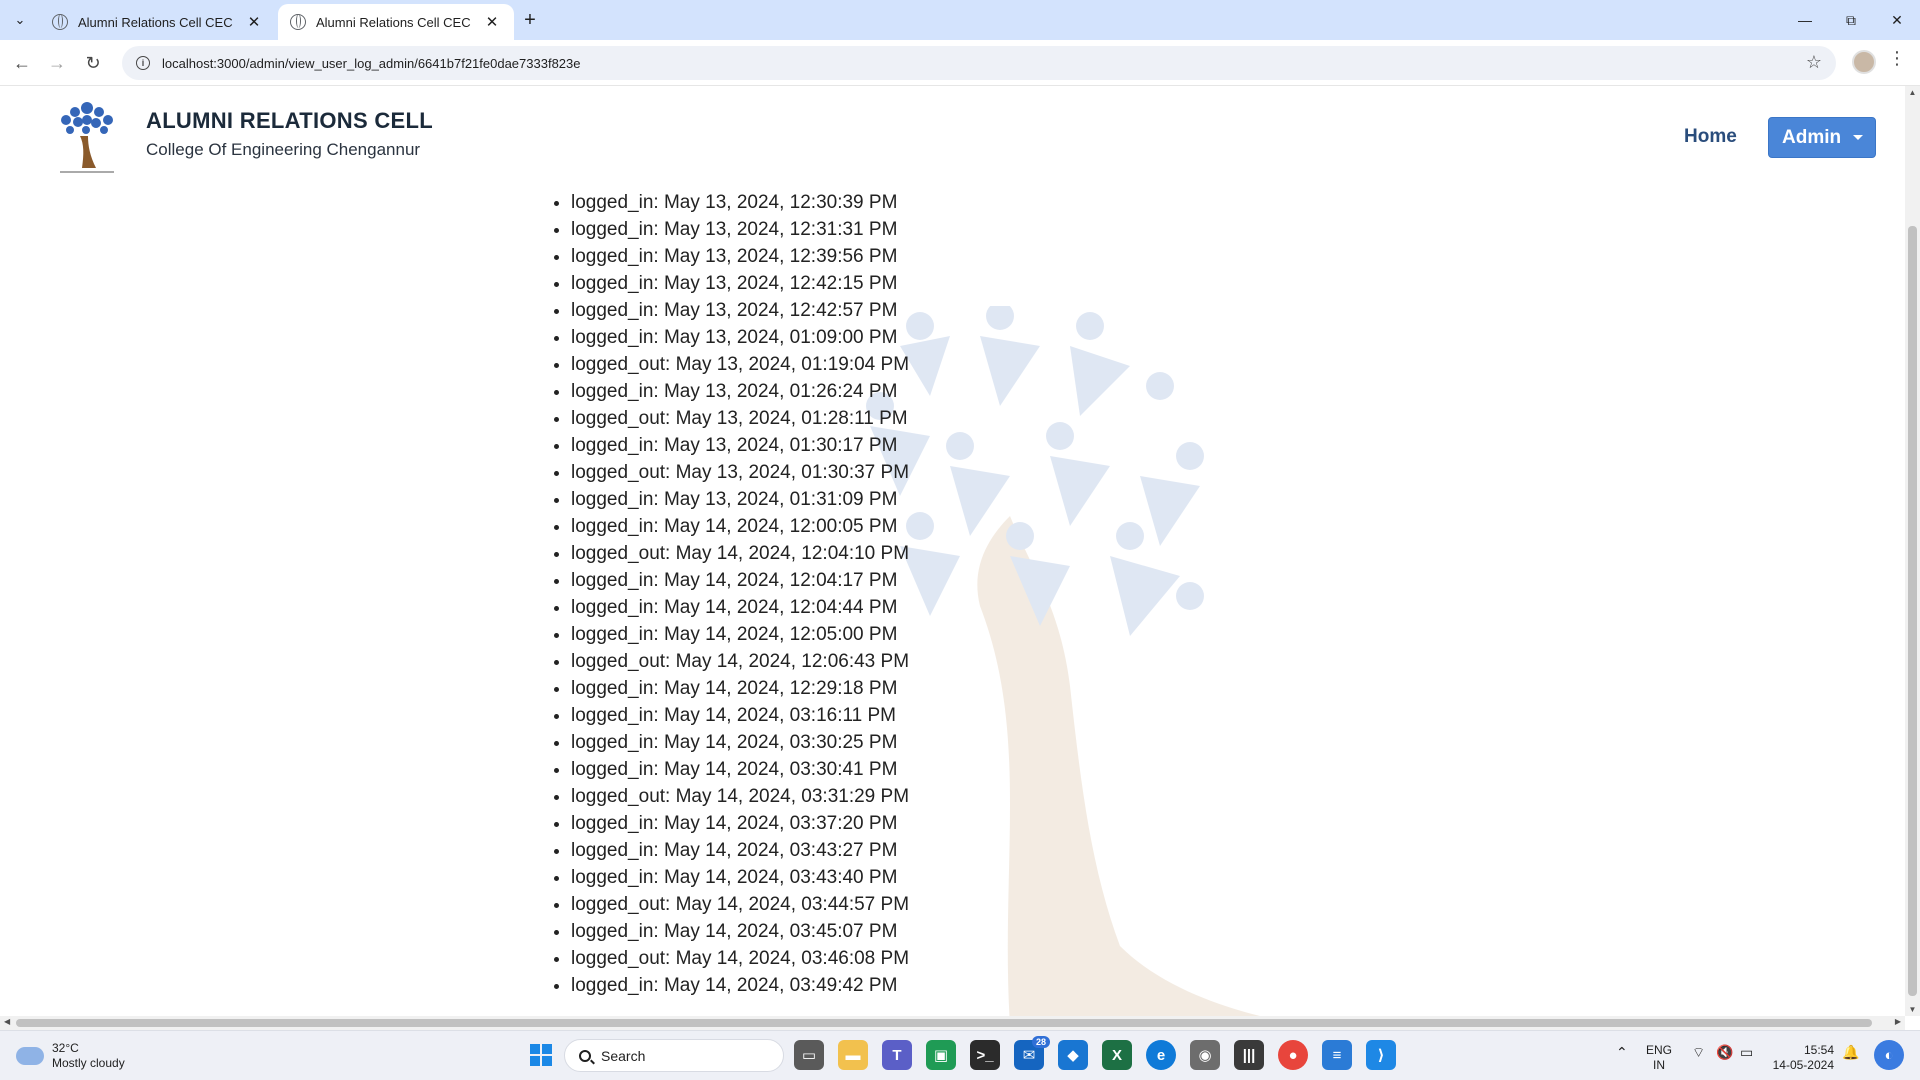 This screenshot has height=1080, width=1920. I want to click on file-explorer-icon: ▬, so click(853, 1055).